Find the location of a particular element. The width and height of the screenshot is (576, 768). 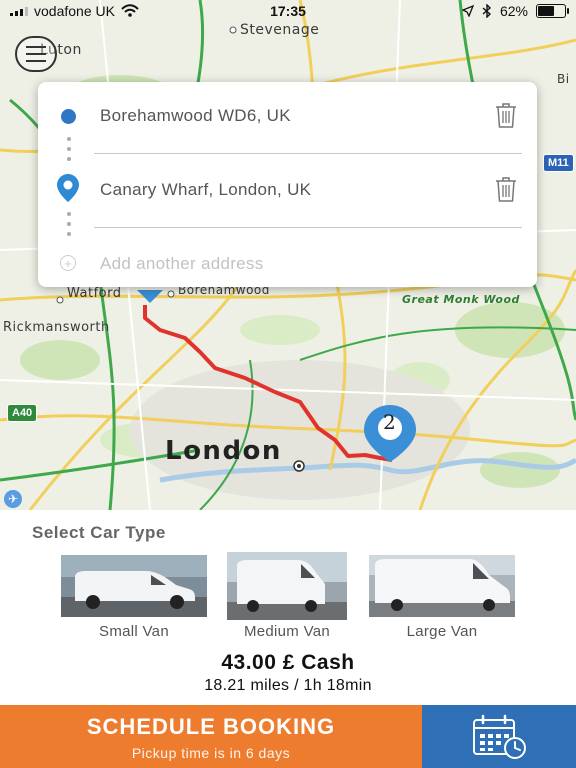

small-van-image is located at coordinates (134, 586).